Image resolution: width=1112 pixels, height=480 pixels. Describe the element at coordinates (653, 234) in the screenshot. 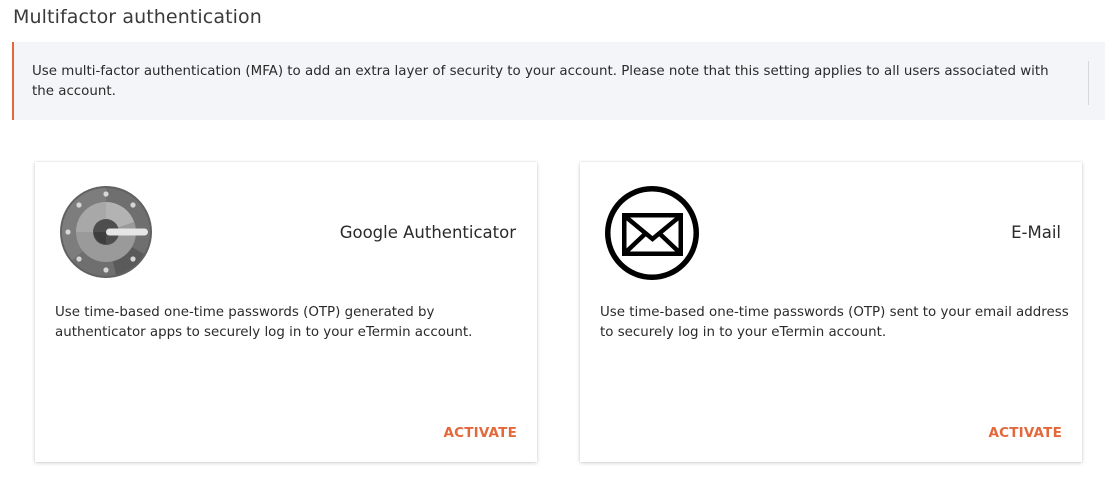

I see `envelope-icon` at that location.